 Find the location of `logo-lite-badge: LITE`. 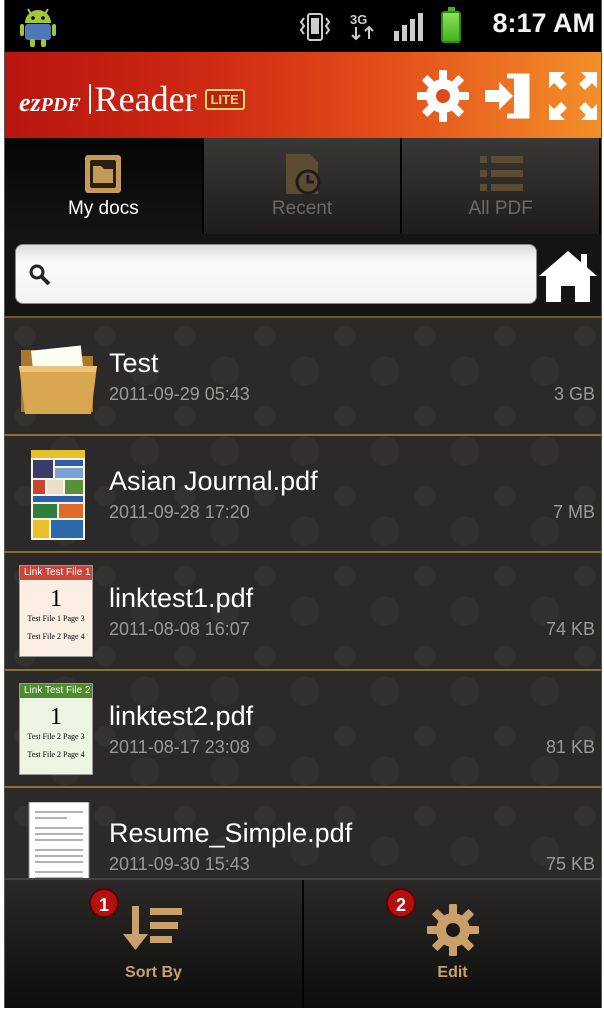

logo-lite-badge: LITE is located at coordinates (224, 99).